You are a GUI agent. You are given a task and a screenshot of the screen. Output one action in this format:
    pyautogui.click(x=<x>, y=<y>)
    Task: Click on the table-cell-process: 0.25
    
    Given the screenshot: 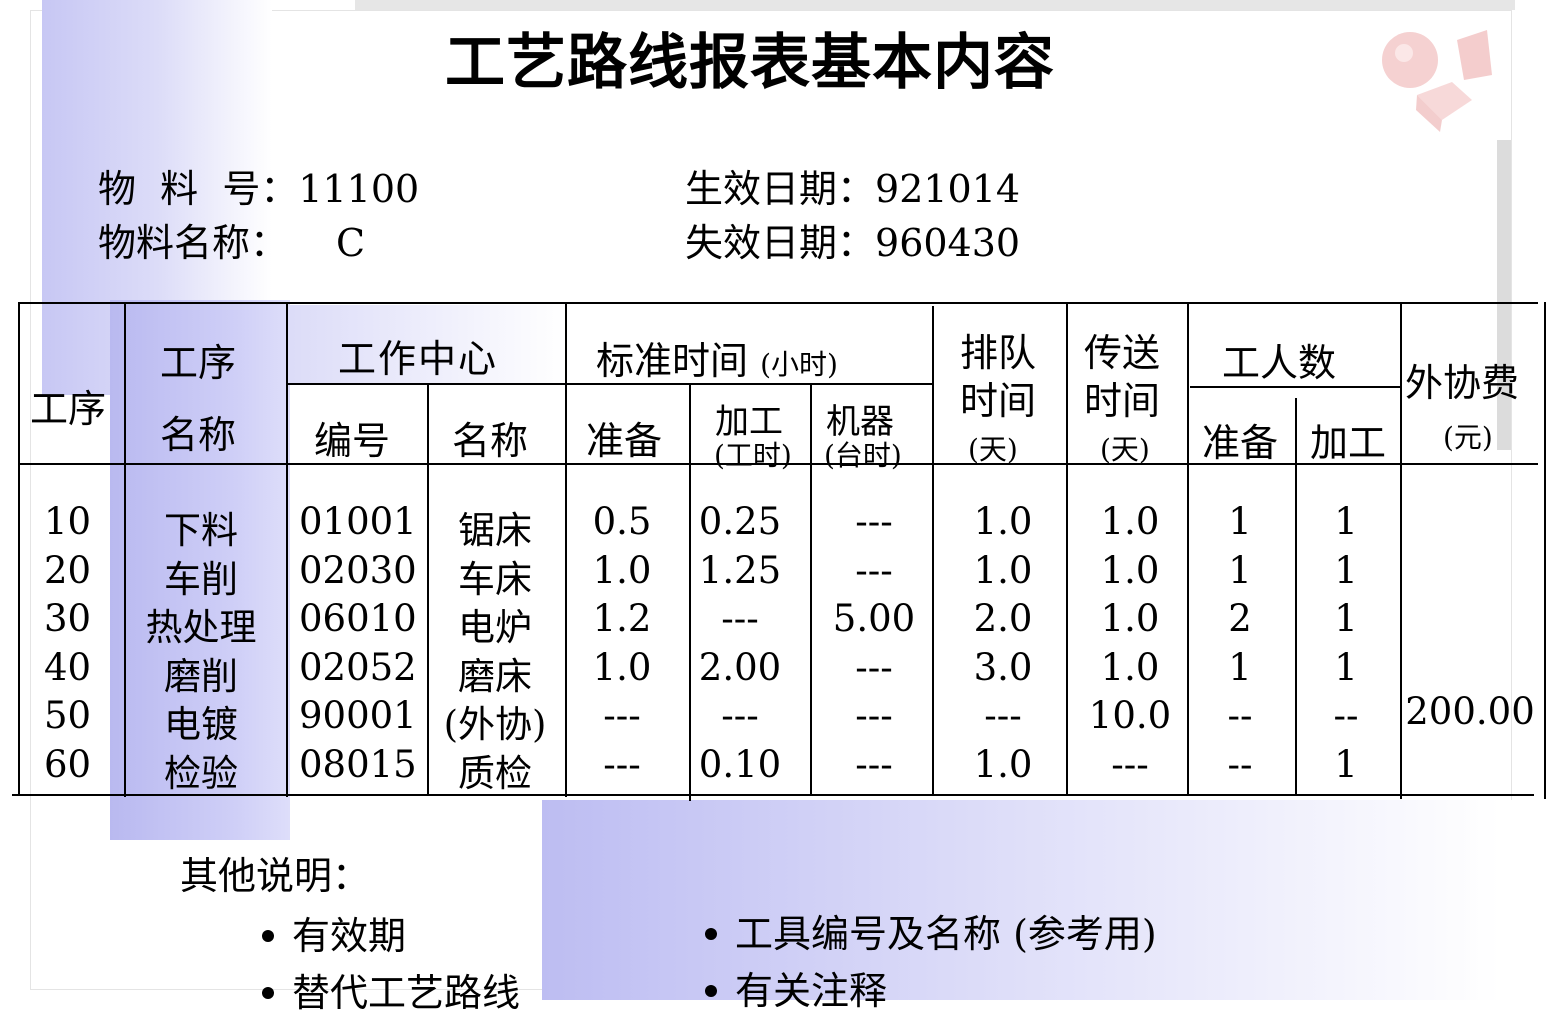 What is the action you would take?
    pyautogui.click(x=740, y=521)
    